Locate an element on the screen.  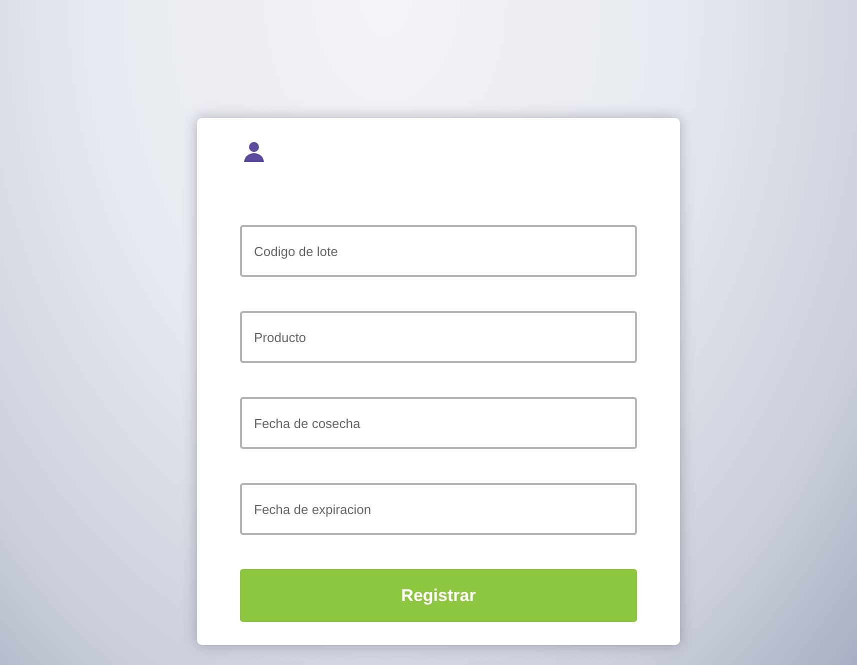
register-button: Registrar is located at coordinates (438, 595).